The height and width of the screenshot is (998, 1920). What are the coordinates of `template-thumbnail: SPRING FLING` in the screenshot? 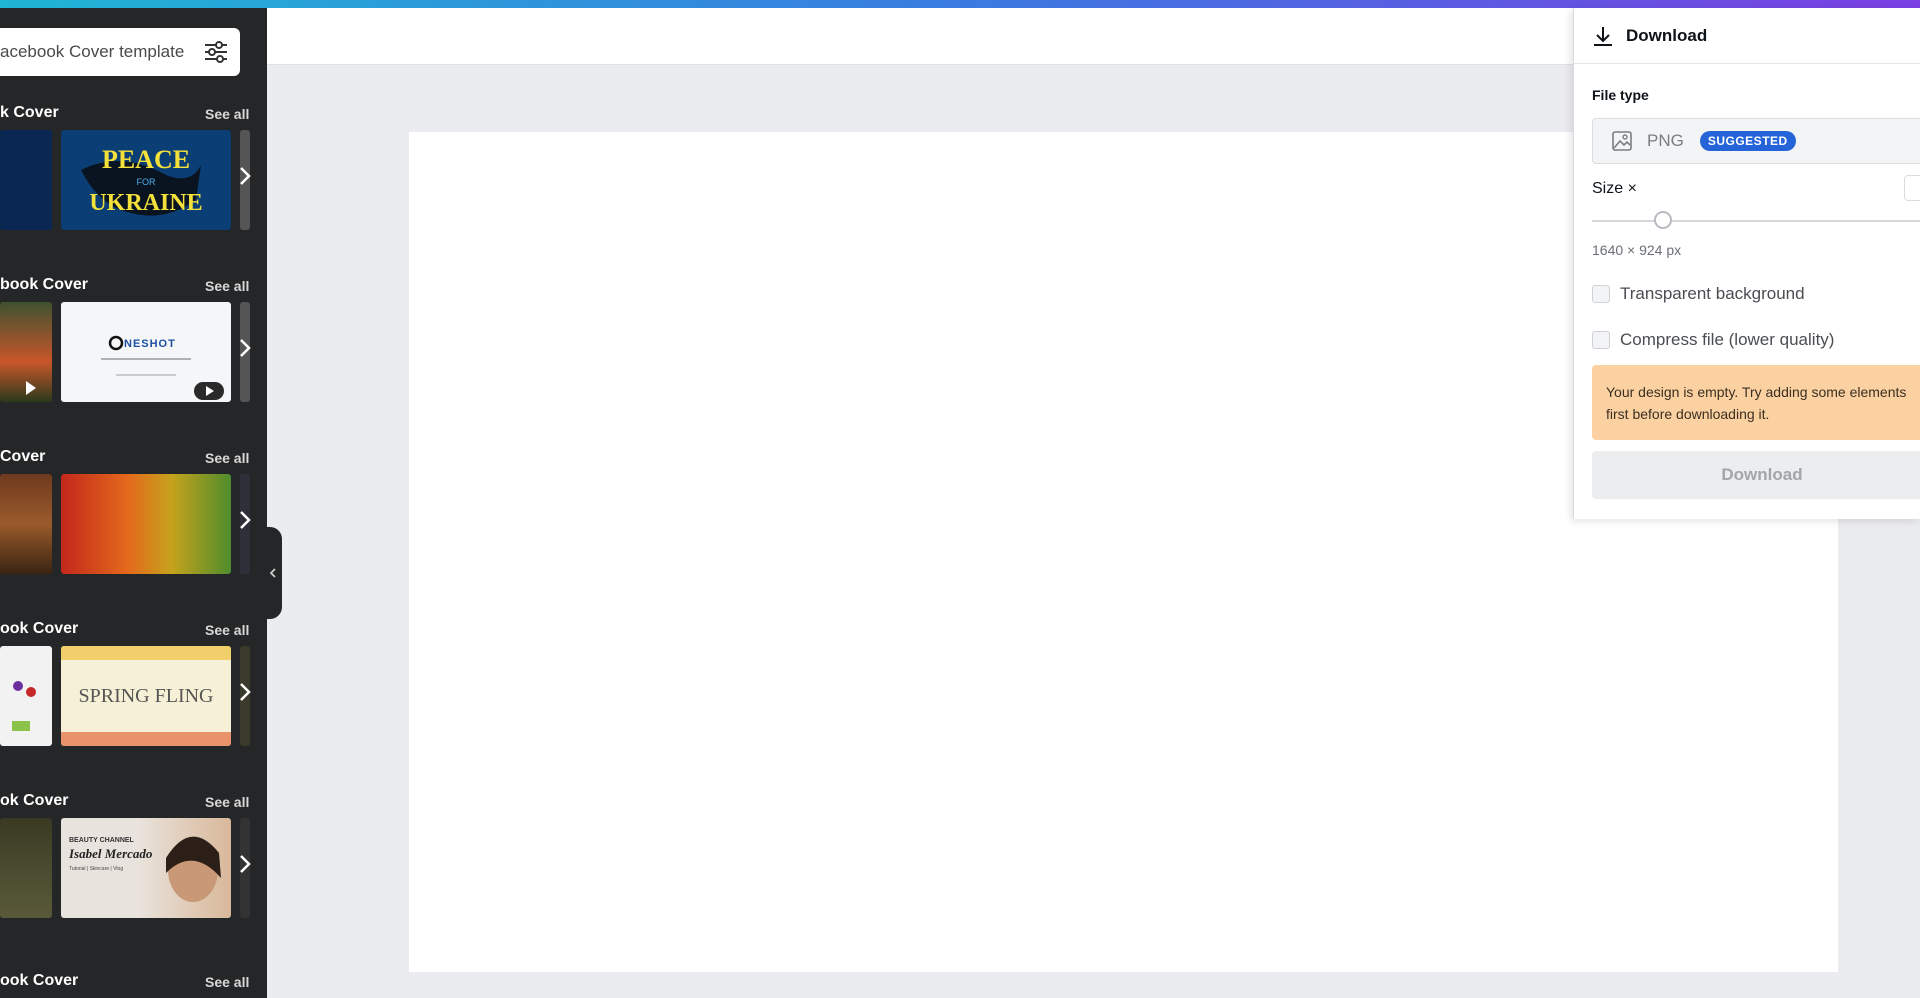 It's located at (146, 696).